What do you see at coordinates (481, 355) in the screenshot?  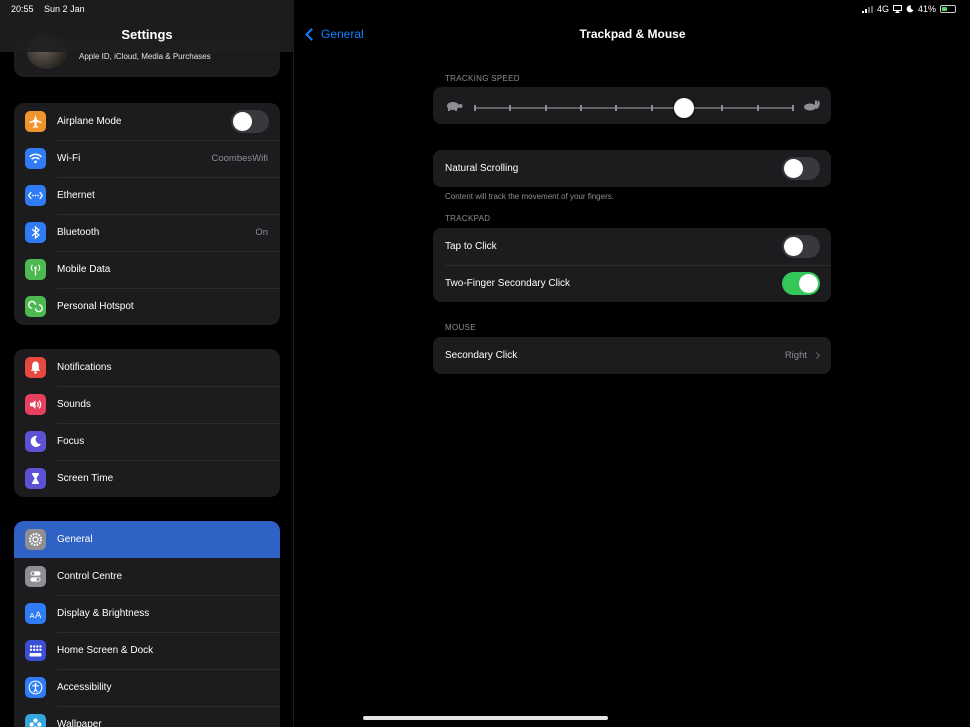 I see `secondary-click-label: Secondary Click` at bounding box center [481, 355].